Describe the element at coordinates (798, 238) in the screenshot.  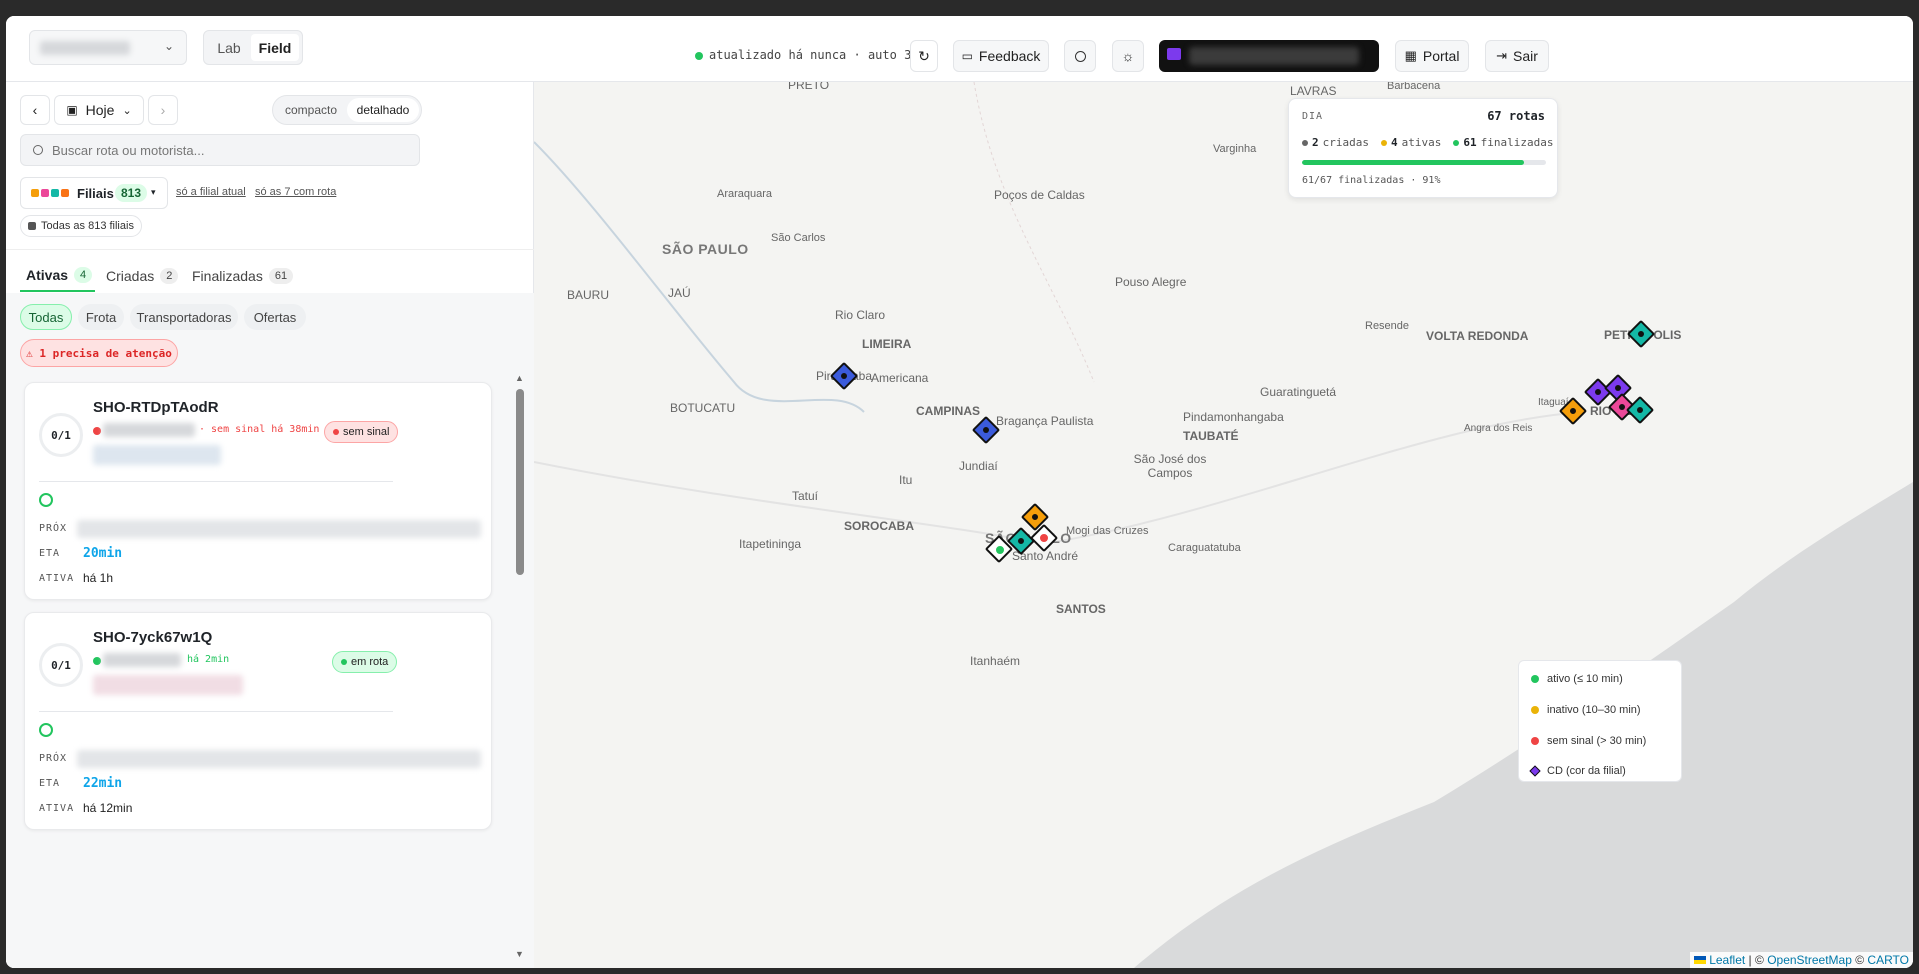
I see `map-label: São Carlos` at that location.